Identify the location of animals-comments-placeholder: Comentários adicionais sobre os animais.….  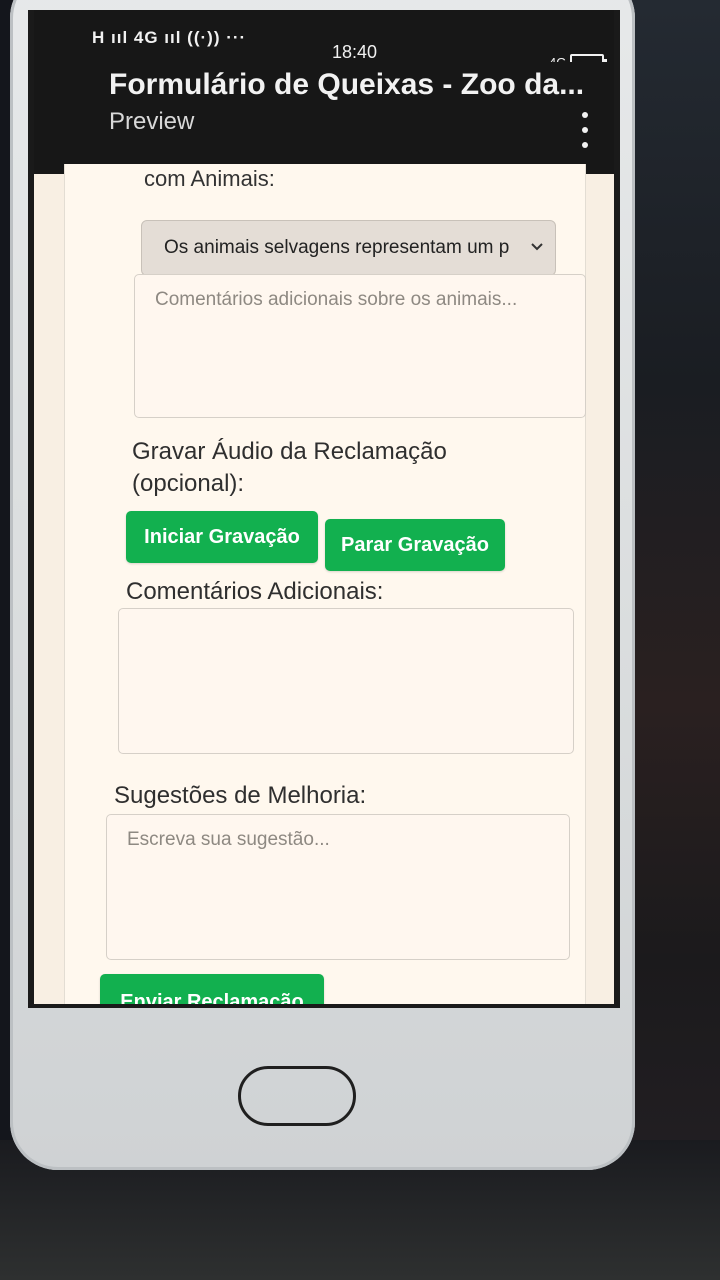
(336, 299).